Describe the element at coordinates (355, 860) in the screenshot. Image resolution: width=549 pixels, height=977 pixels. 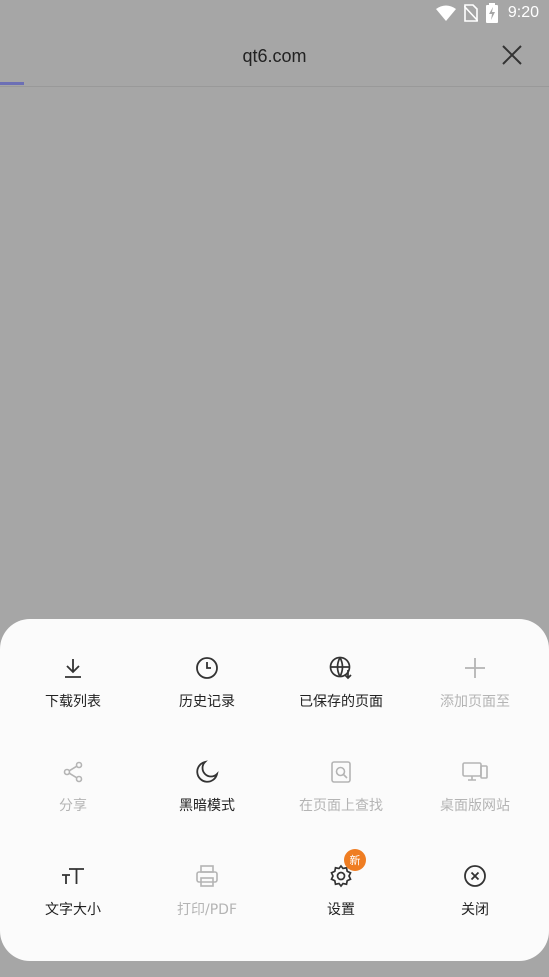
I see `new-badge: 新` at that location.